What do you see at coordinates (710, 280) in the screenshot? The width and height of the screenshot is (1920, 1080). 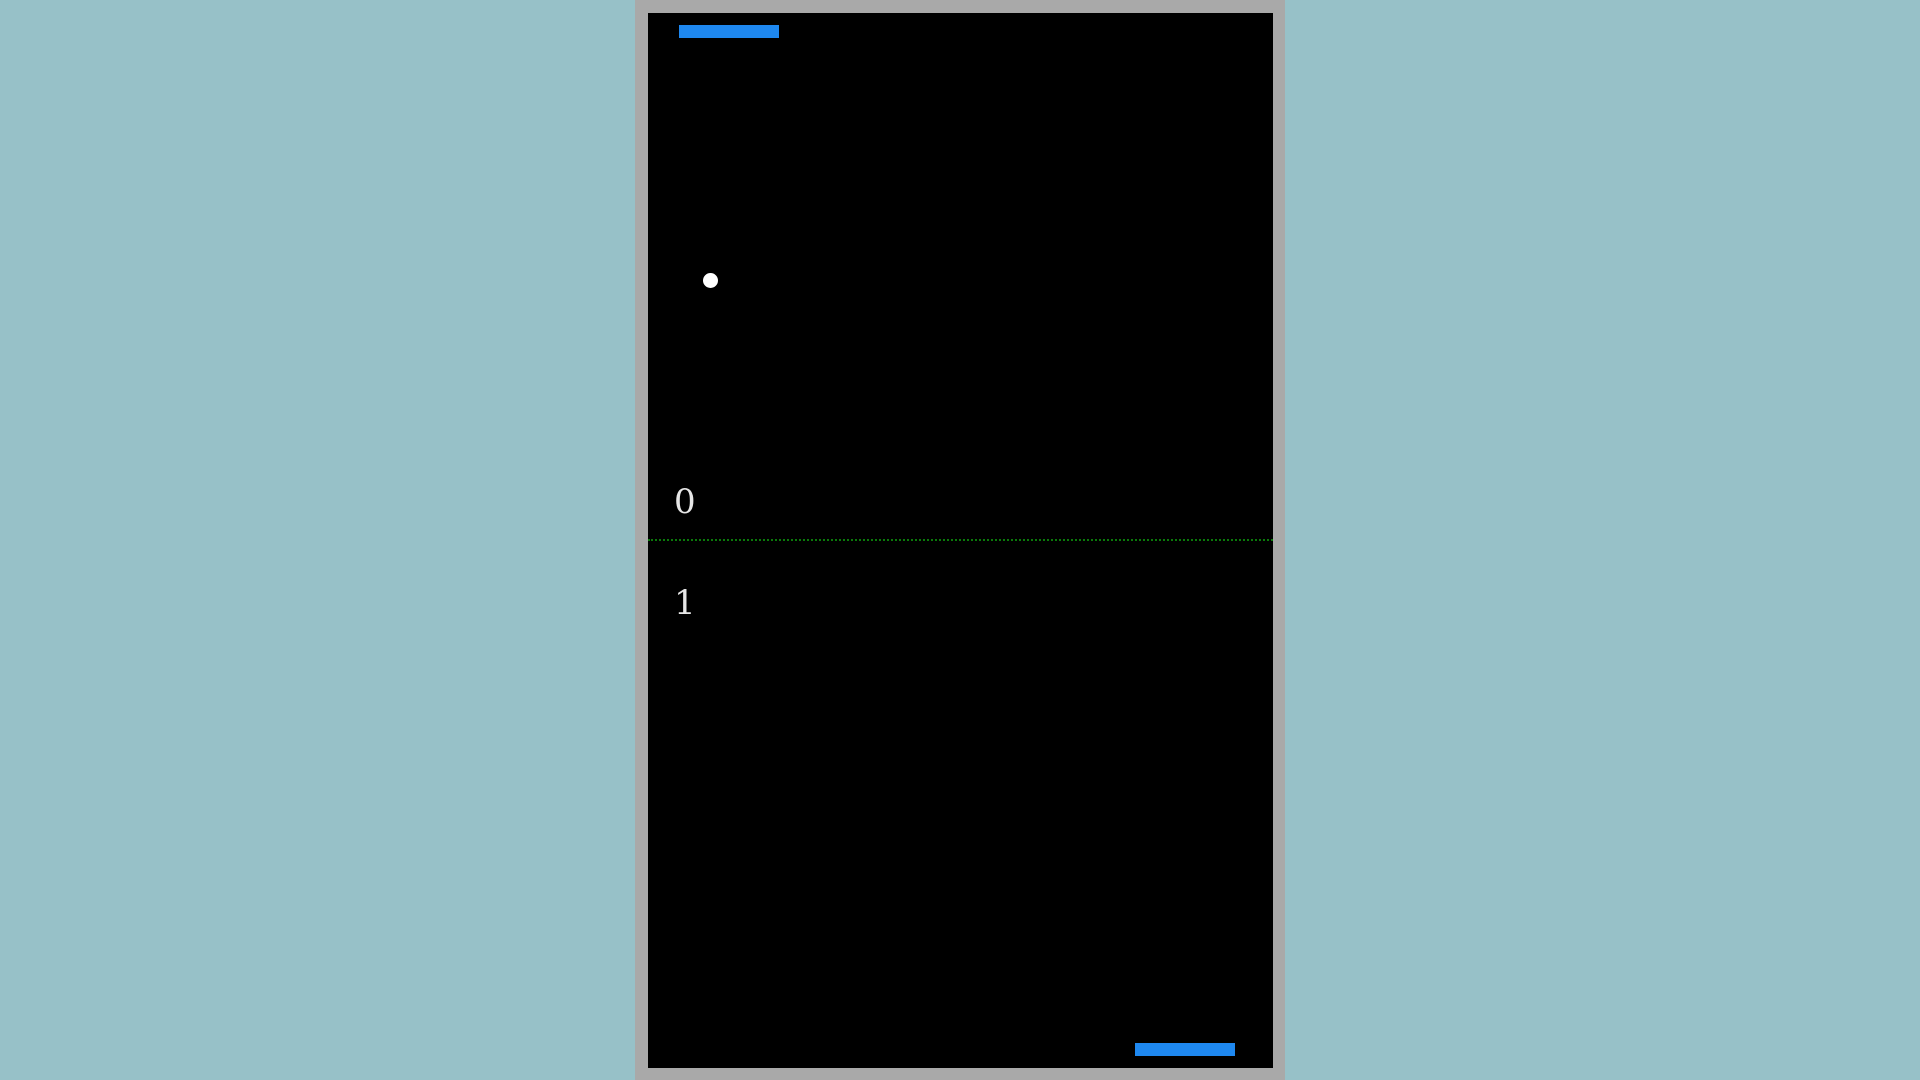 I see `ball` at bounding box center [710, 280].